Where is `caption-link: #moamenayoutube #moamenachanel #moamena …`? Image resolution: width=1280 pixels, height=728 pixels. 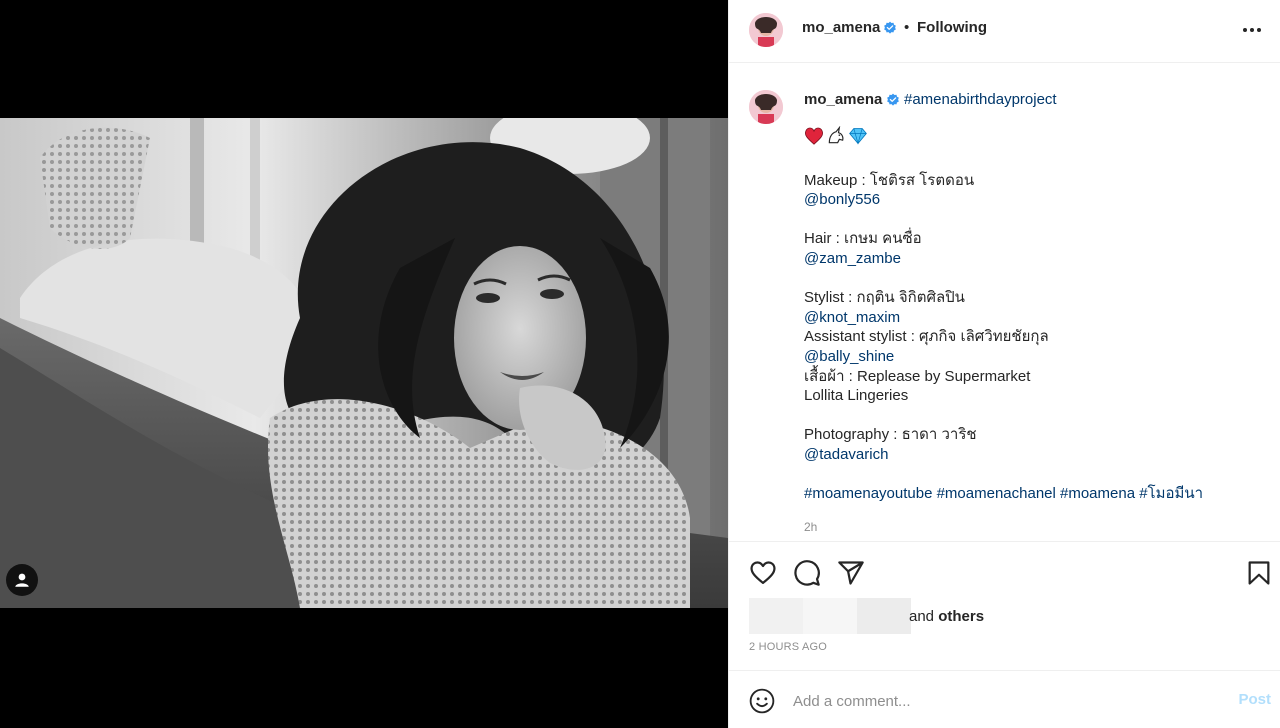
caption-link: #moamenayoutube #moamenachanel #moamena … is located at coordinates (1034, 494).